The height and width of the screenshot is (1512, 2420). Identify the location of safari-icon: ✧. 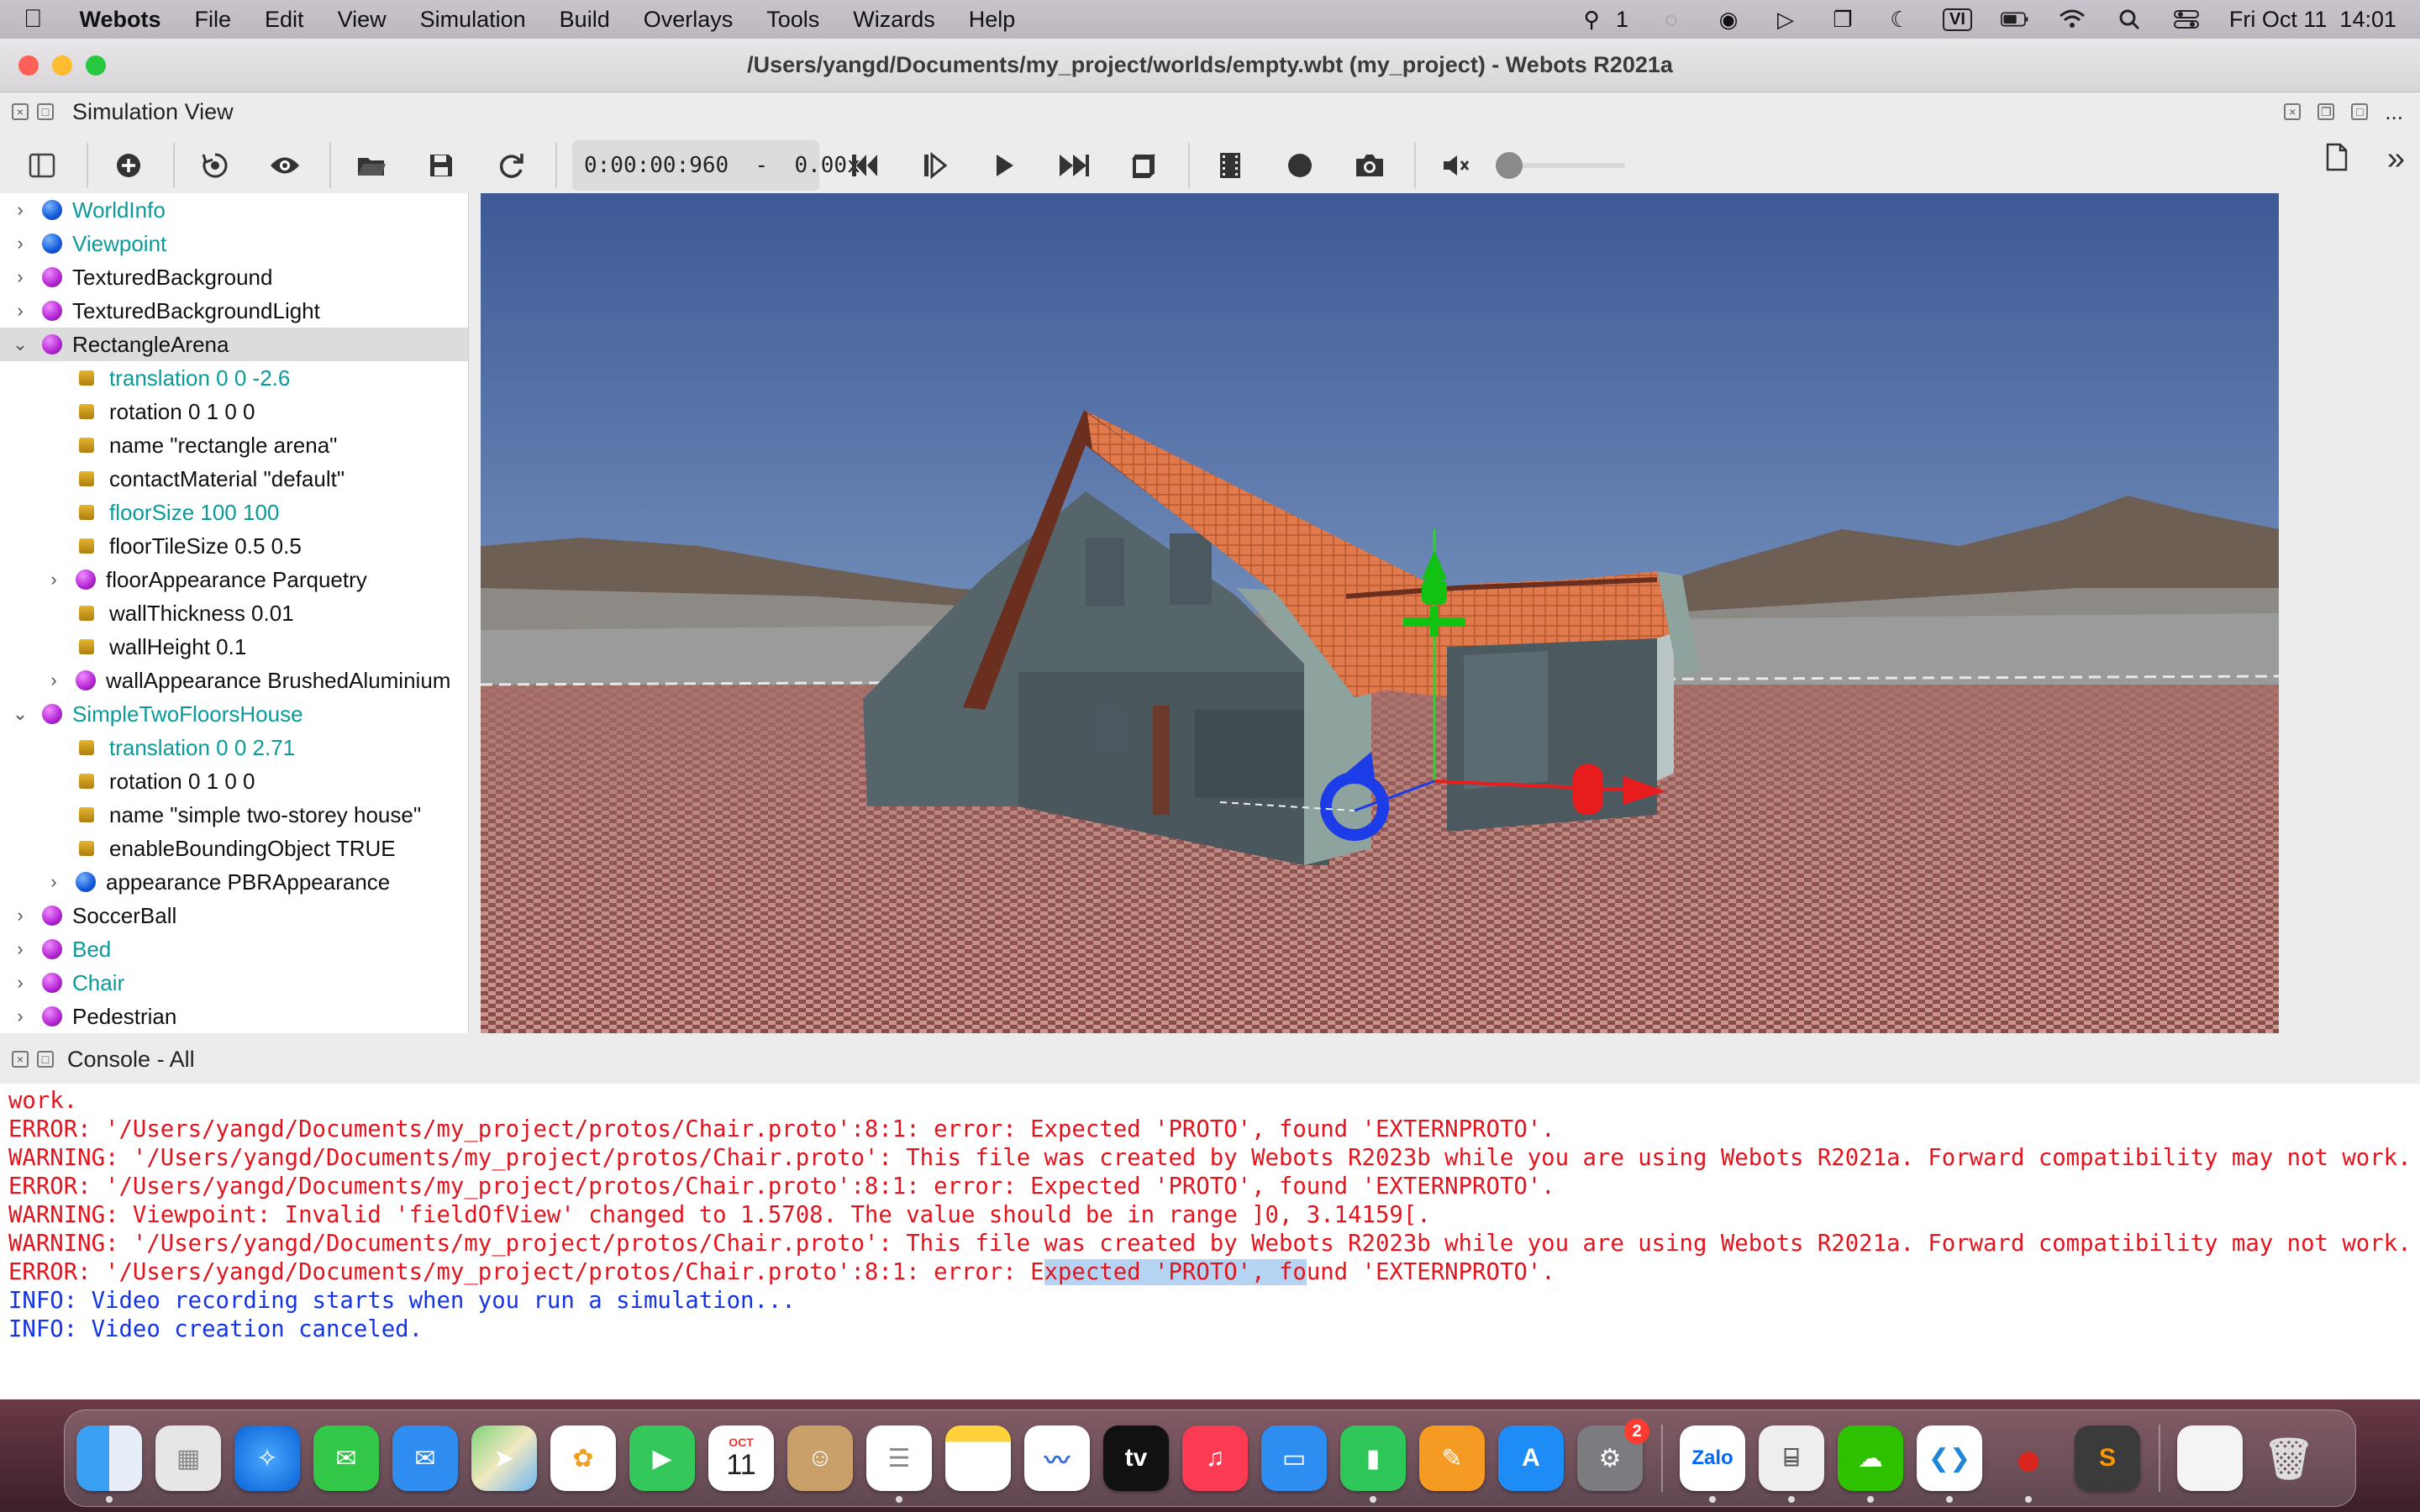
(267, 1458).